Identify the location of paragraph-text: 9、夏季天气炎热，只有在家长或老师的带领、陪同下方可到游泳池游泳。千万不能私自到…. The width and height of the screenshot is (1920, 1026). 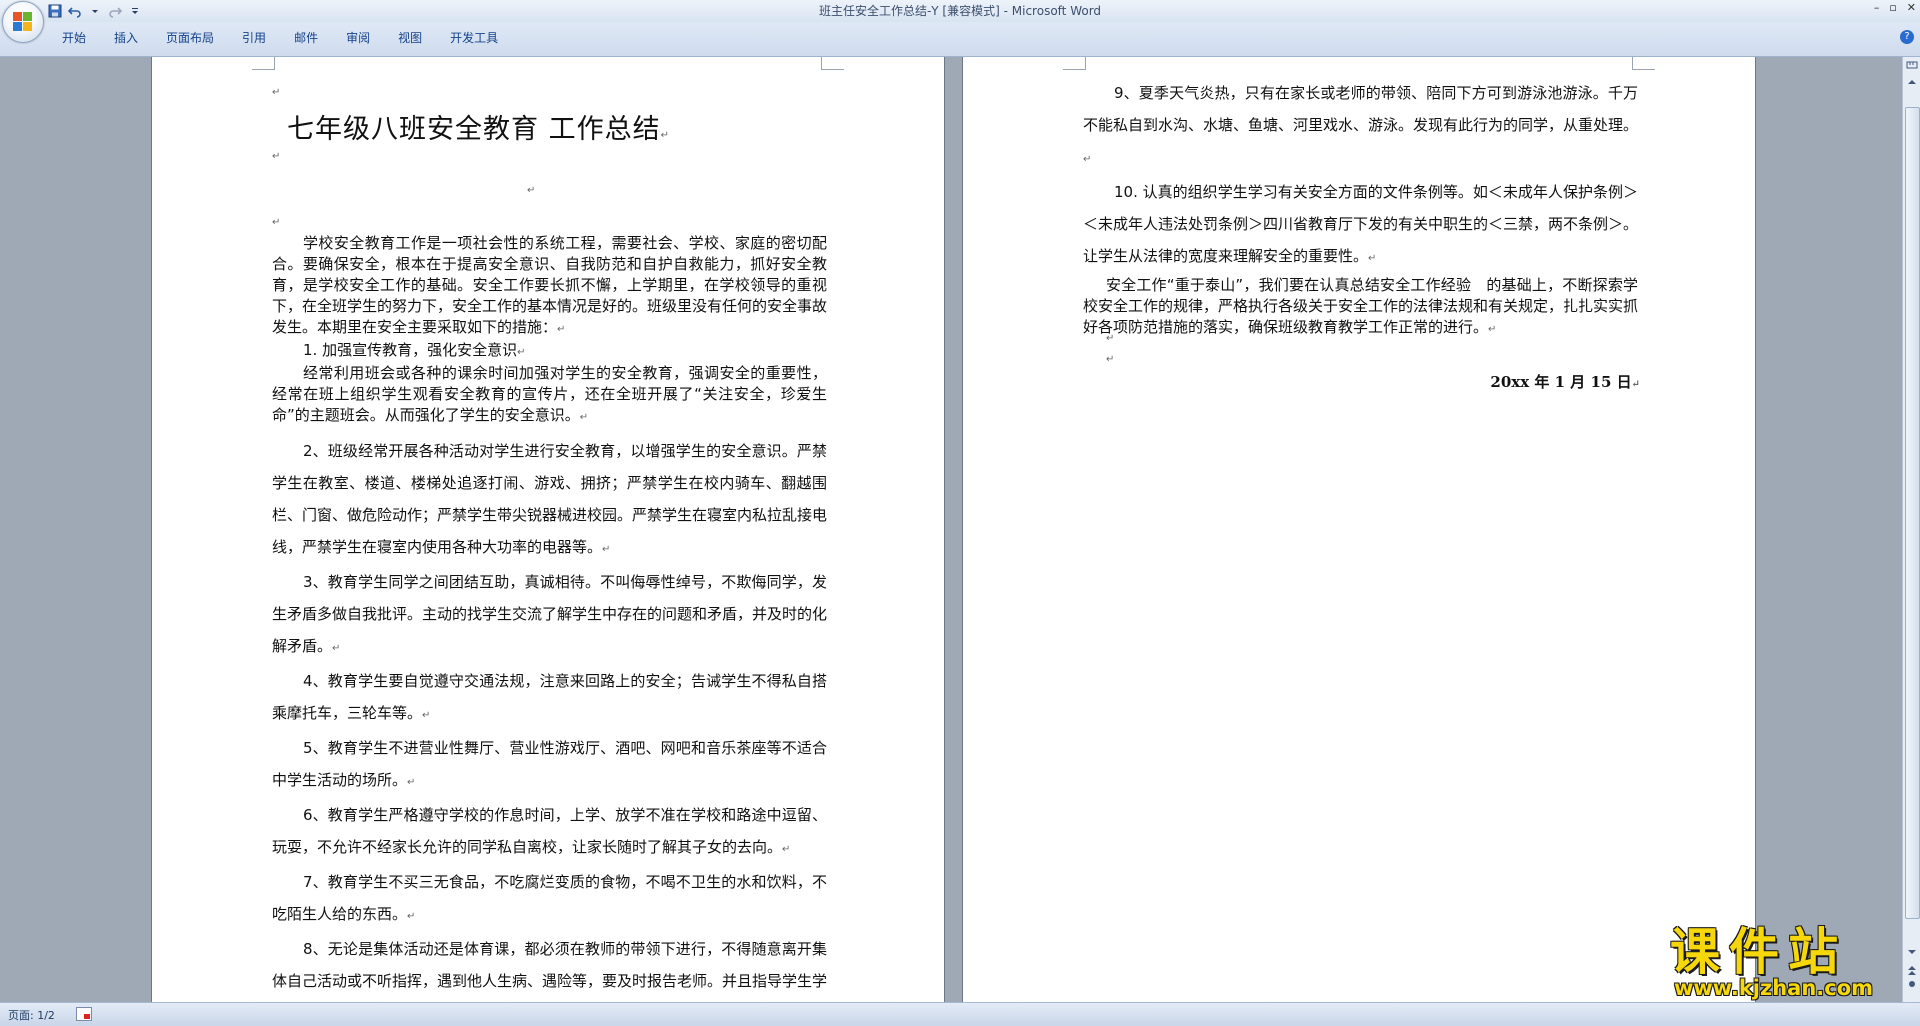
(1361, 109).